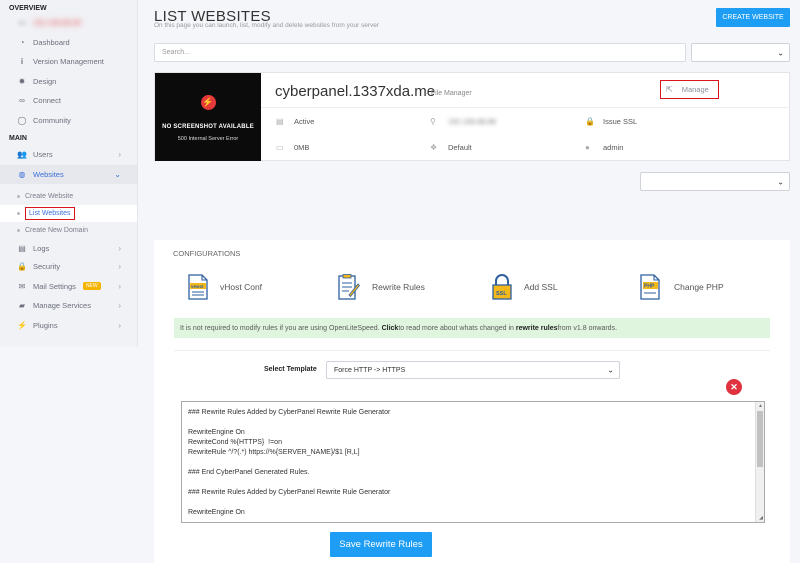 The width and height of the screenshot is (800, 563). Describe the element at coordinates (68, 62) in the screenshot. I see `sidebar-item-version-management: i Version Management` at that location.